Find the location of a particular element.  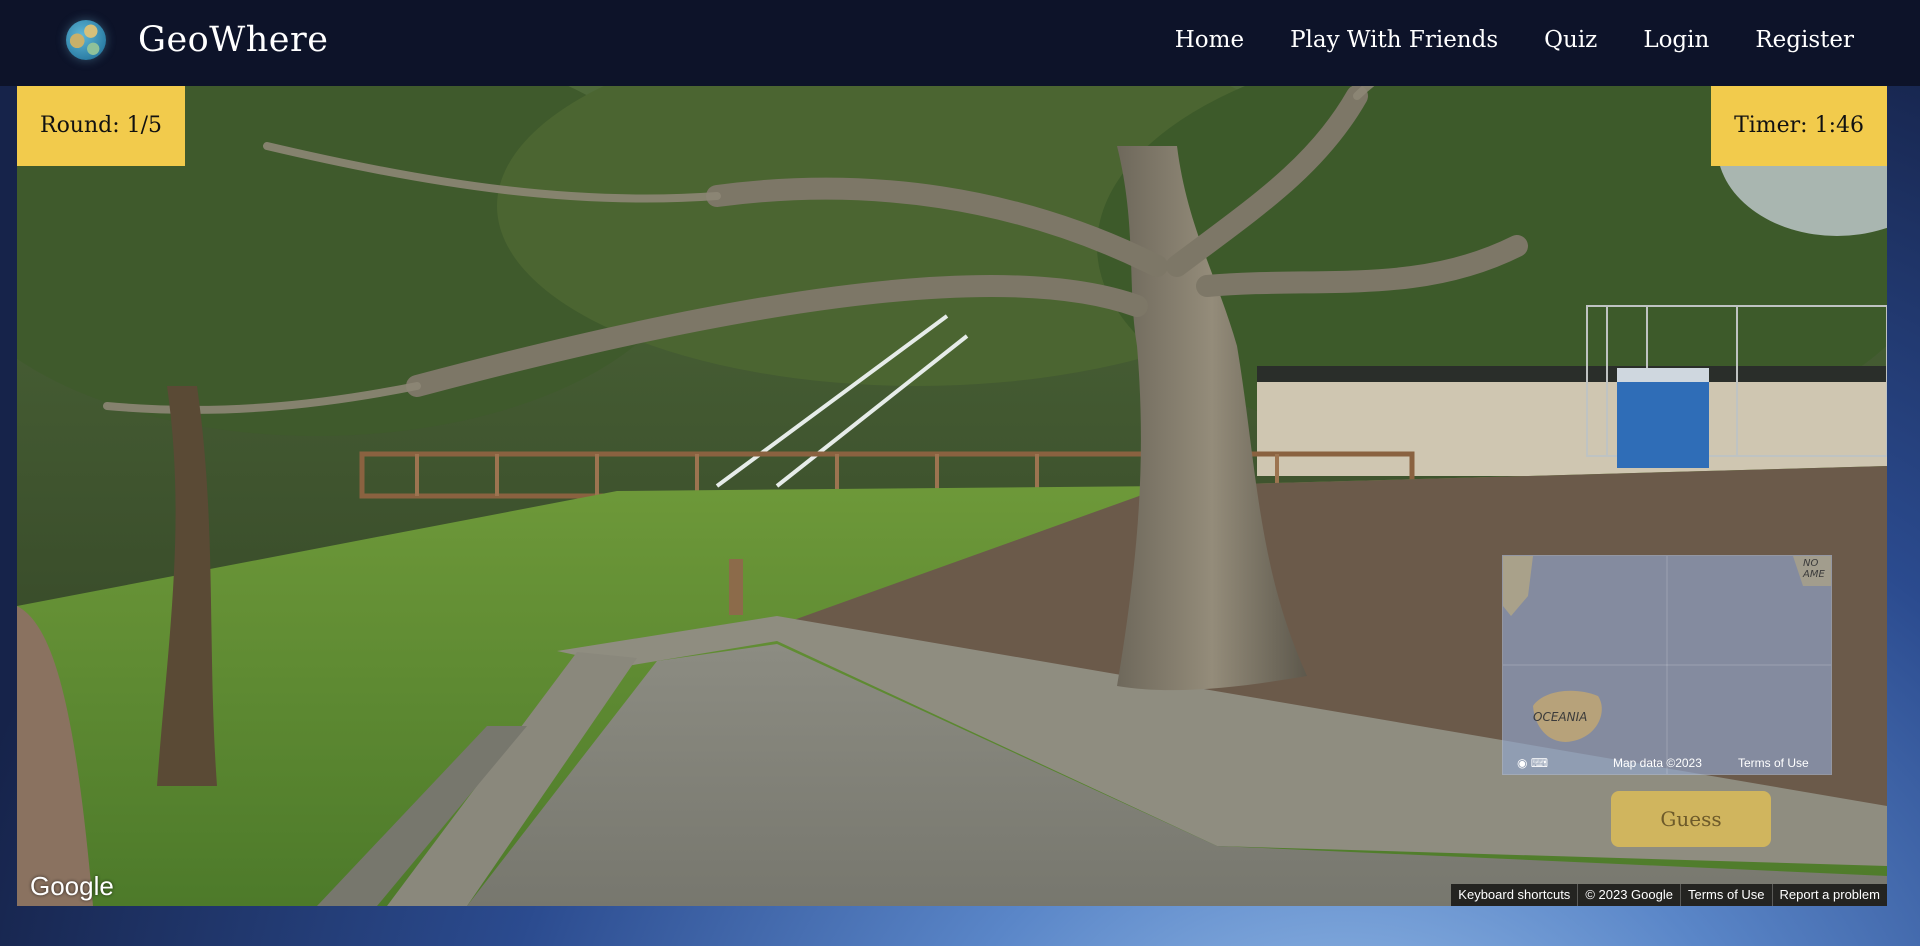

map-controls-icon: ◉ ⌨ is located at coordinates (1532, 763).